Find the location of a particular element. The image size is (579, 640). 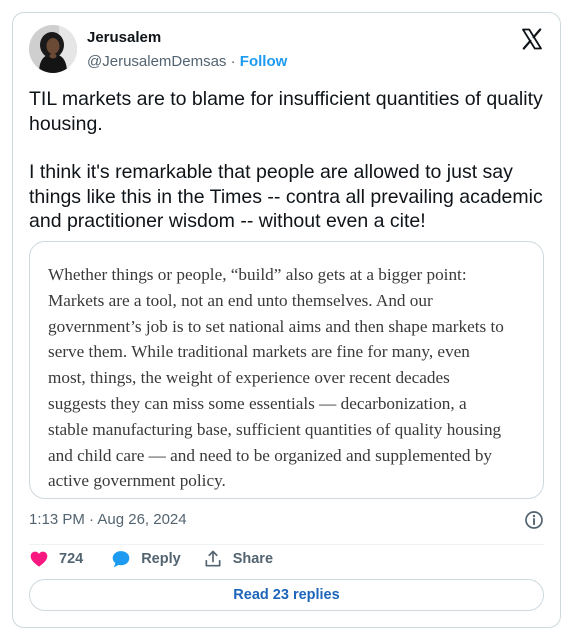

reply-label: Reply is located at coordinates (161, 559).